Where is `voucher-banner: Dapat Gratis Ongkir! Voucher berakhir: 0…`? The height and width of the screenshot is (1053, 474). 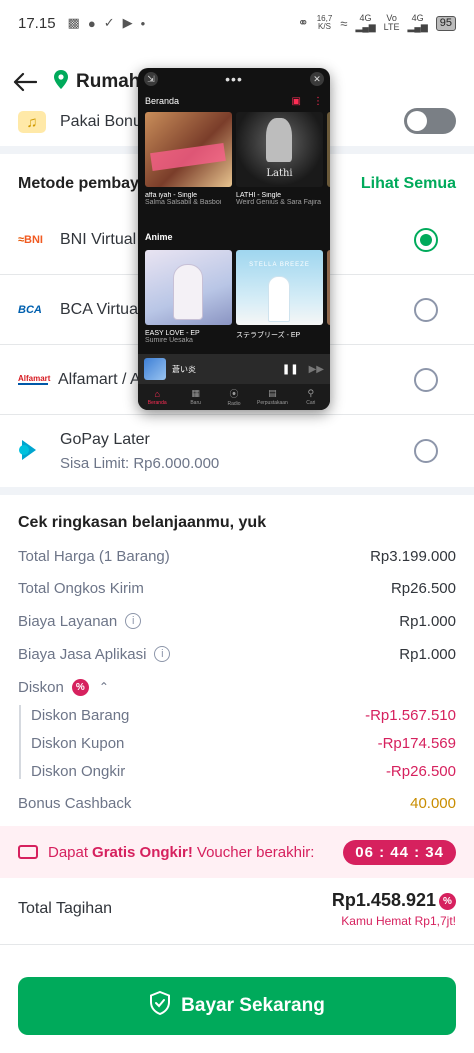
voucher-banner: Dapat Gratis Ongkir! Voucher berakhir: 0… is located at coordinates (237, 852).